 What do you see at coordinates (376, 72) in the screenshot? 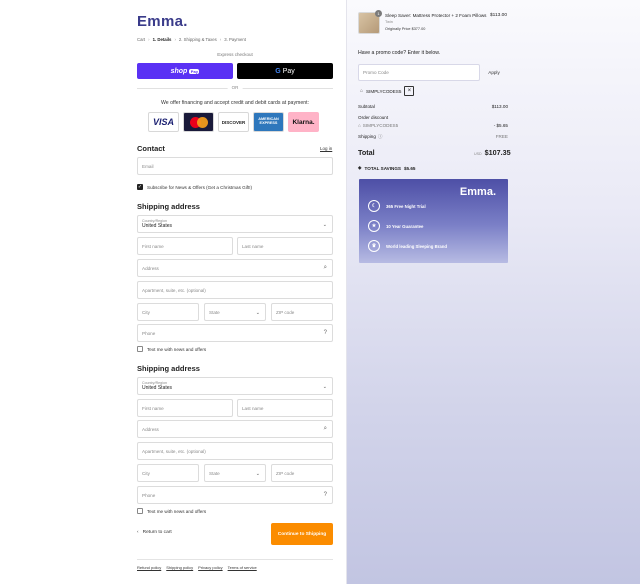
I see `promo-placeholder: Promo Code` at bounding box center [376, 72].